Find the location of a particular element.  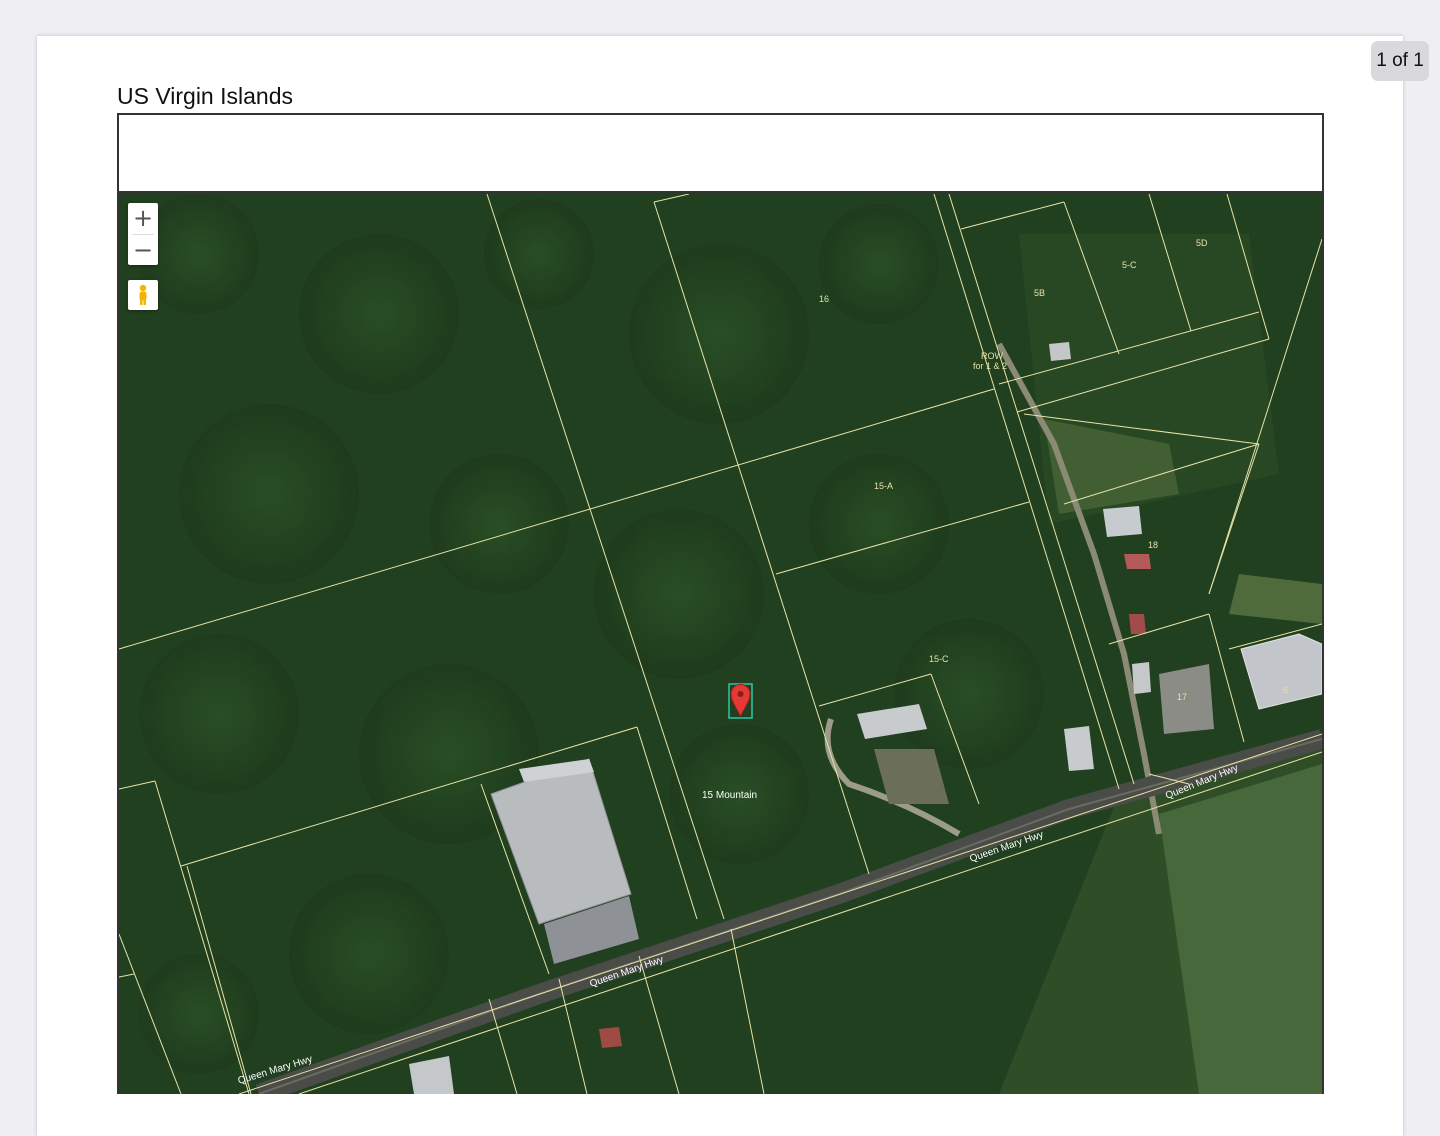

parcel-label-15a: 15-A is located at coordinates (883, 486).